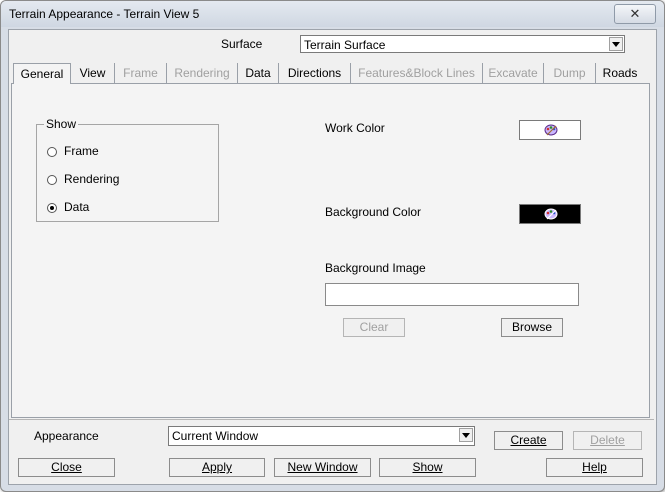  What do you see at coordinates (373, 212) in the screenshot?
I see `background-color-label: Background Color` at bounding box center [373, 212].